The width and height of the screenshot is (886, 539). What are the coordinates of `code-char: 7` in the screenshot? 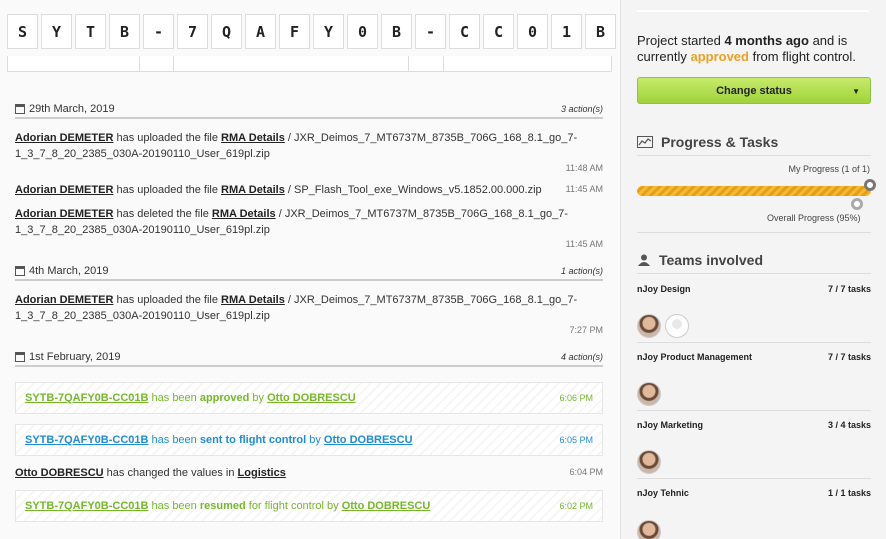 It's located at (192, 31).